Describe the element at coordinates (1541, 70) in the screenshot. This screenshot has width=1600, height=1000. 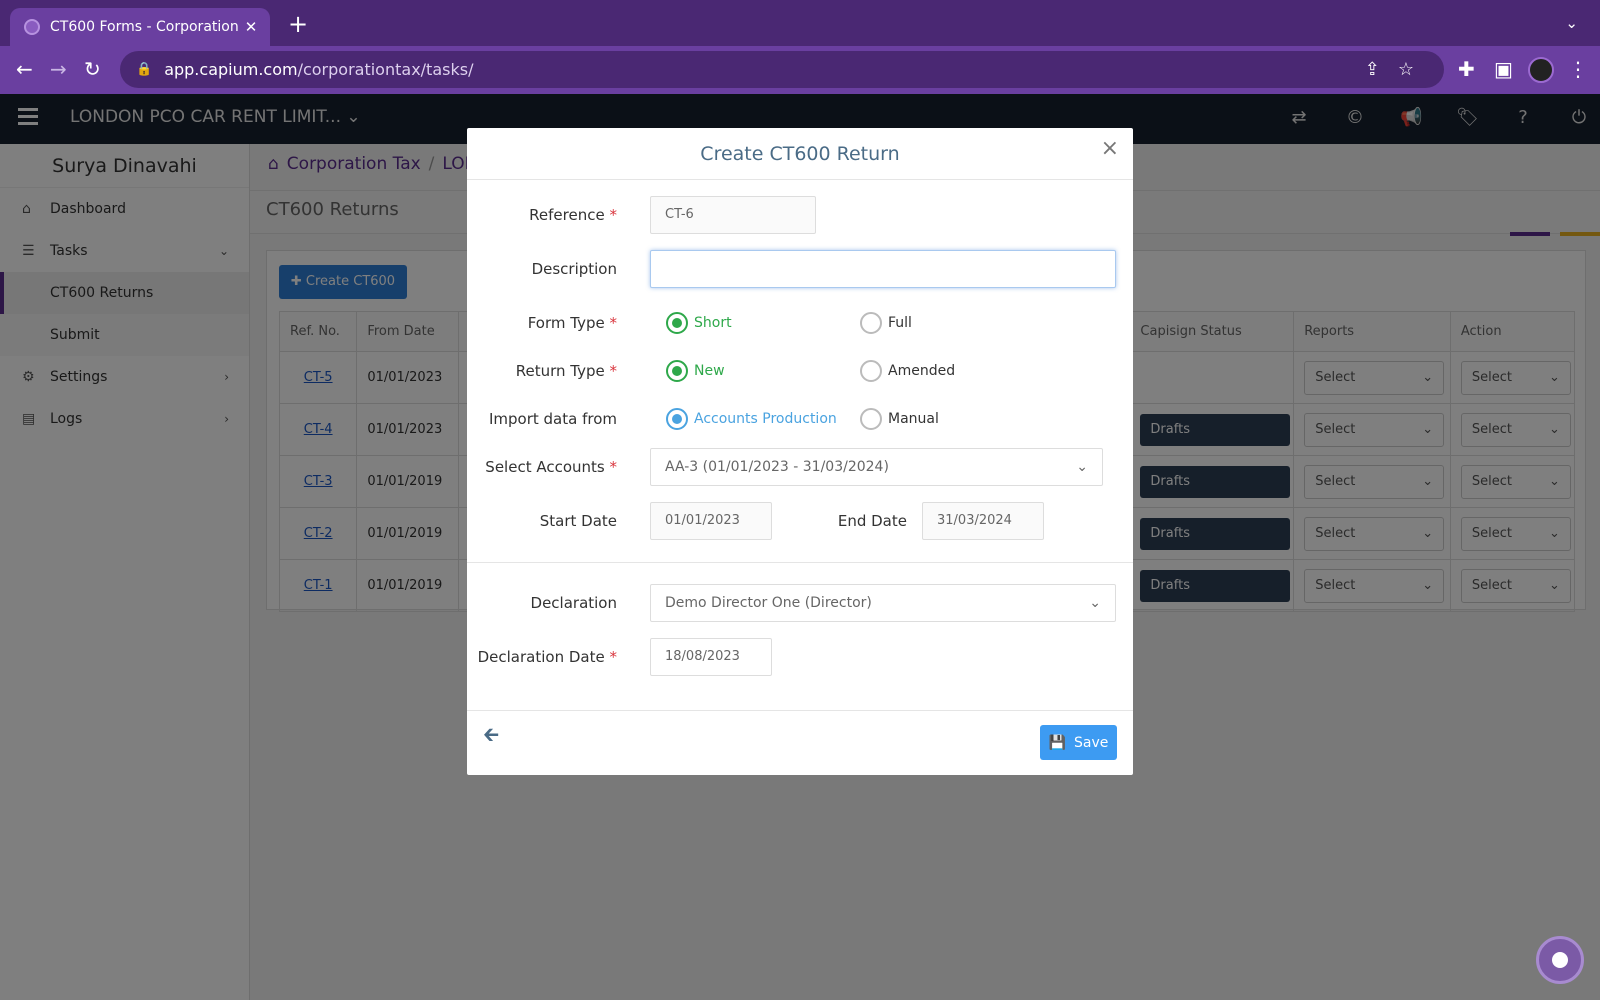
I see `profile-avatar` at that location.